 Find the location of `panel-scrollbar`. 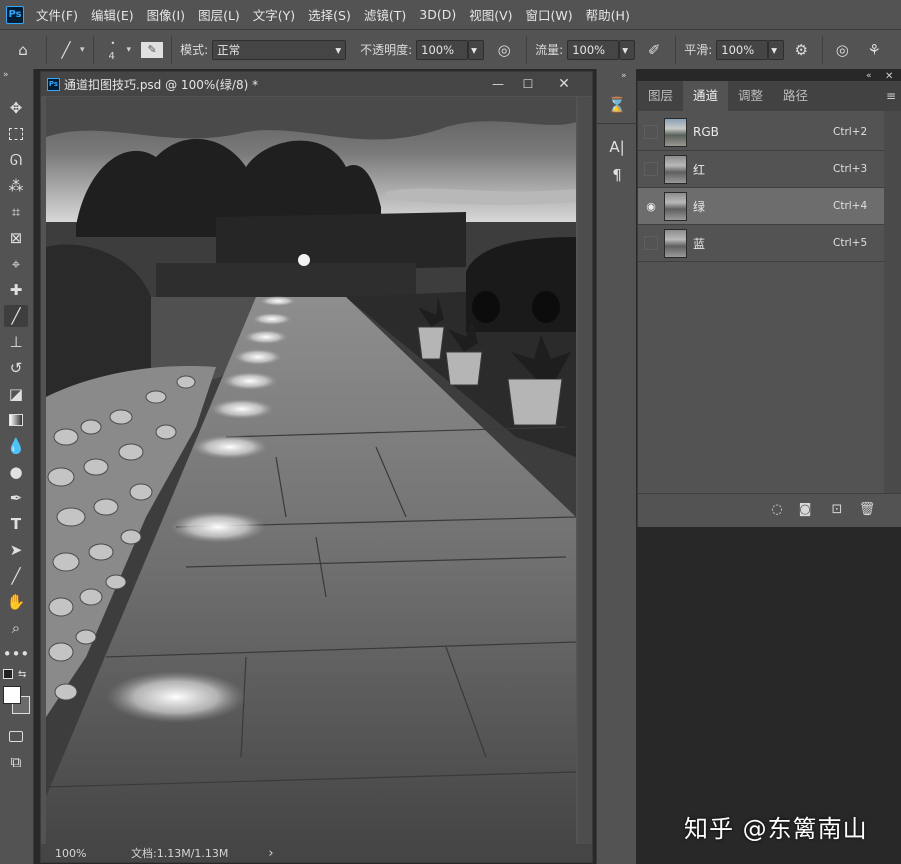

panel-scrollbar is located at coordinates (892, 302).